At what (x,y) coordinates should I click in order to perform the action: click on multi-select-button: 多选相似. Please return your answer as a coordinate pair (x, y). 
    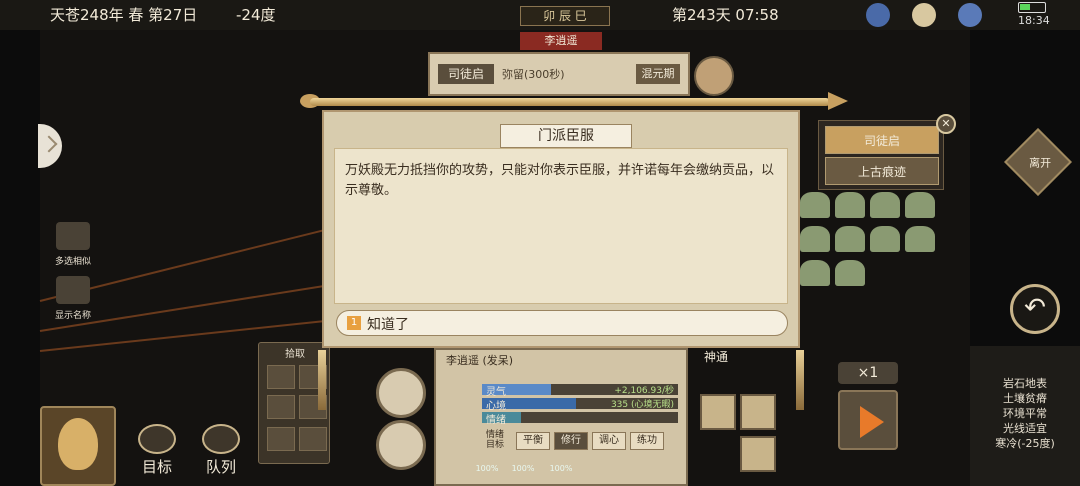
    Looking at the image, I should click on (73, 244).